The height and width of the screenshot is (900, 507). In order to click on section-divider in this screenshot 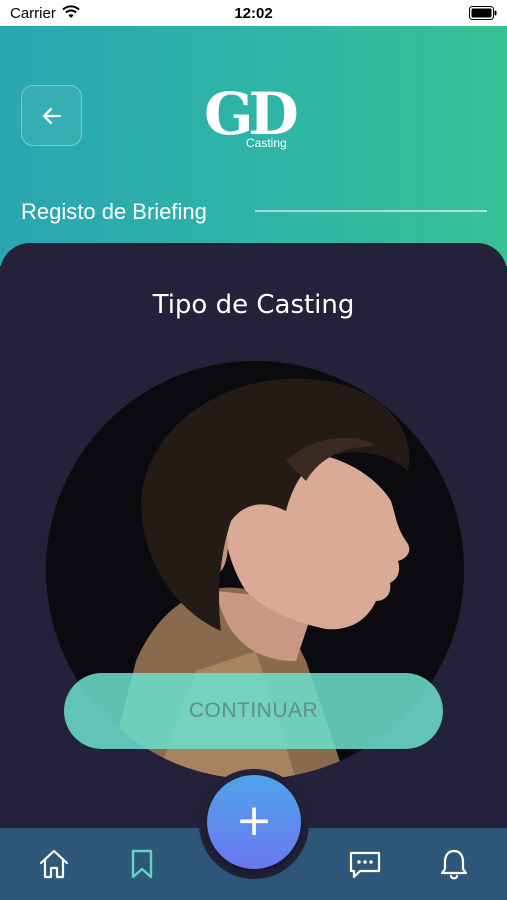, I will do `click(371, 211)`.